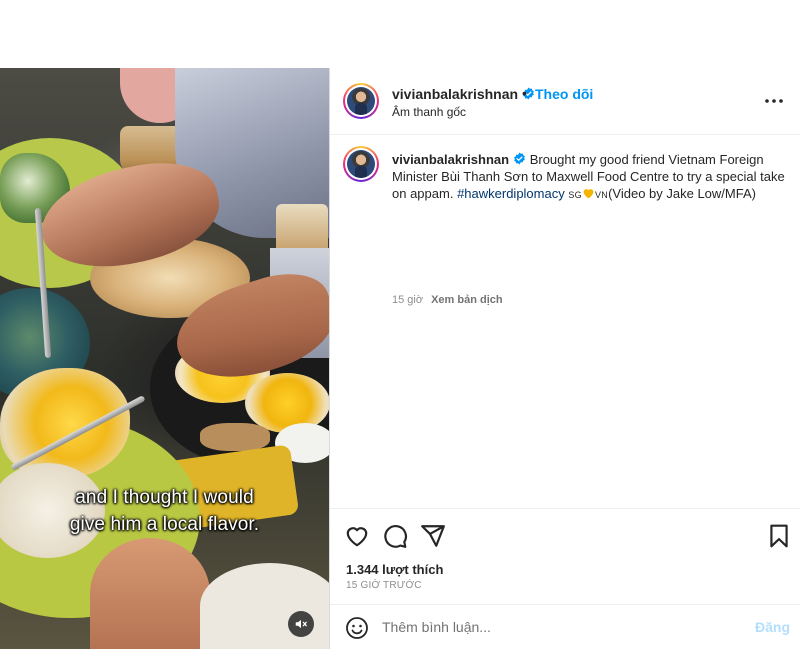 The height and width of the screenshot is (649, 800). What do you see at coordinates (557, 627) in the screenshot?
I see `comment-input` at bounding box center [557, 627].